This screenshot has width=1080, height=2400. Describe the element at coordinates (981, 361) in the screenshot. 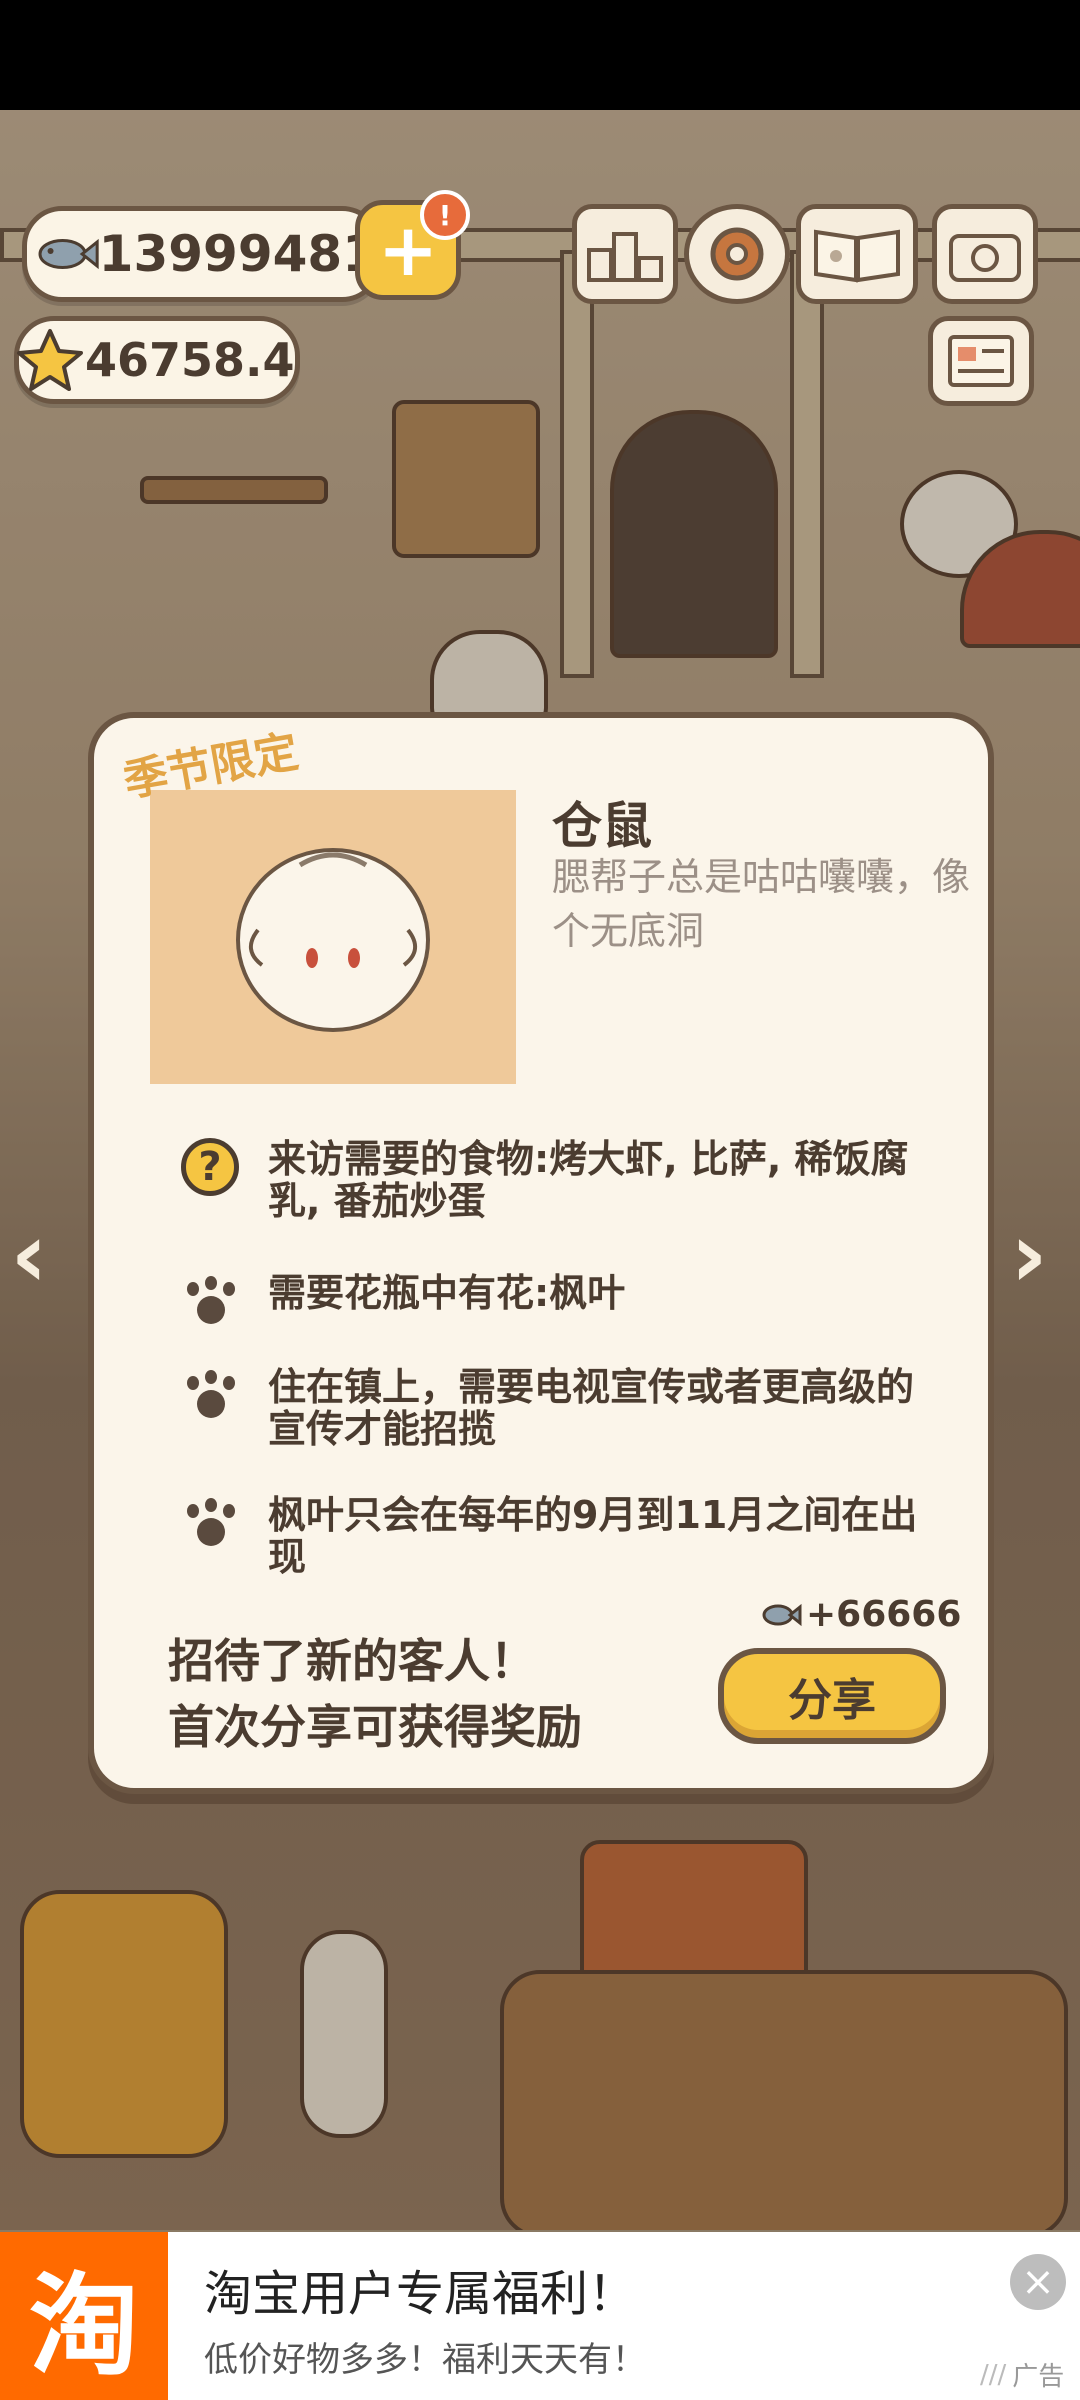

I see `newspaper-icon` at that location.